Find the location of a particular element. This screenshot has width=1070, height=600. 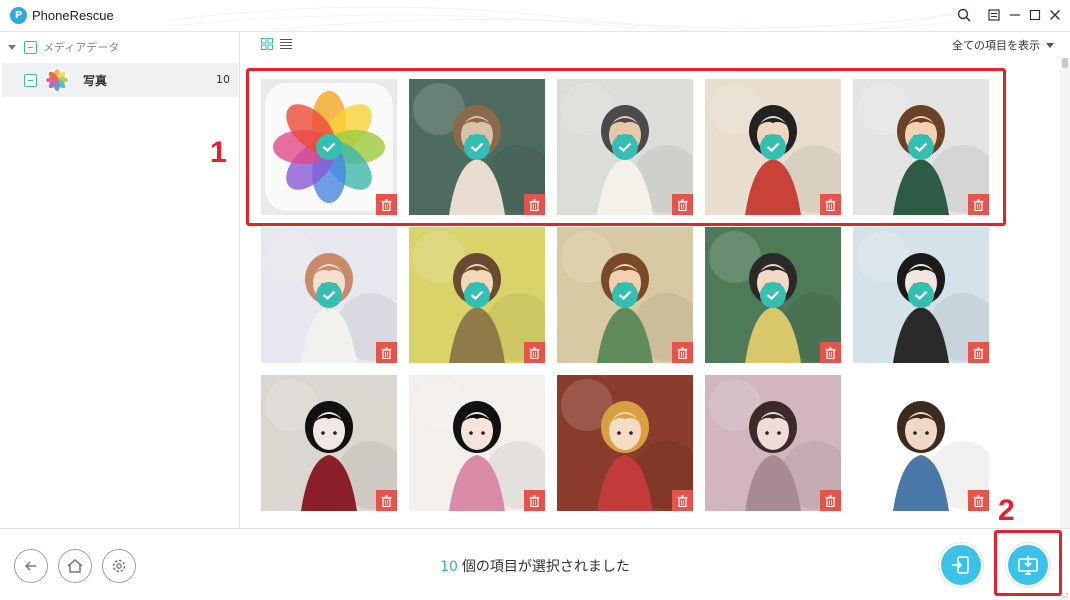

close-icon is located at coordinates (1055, 15).